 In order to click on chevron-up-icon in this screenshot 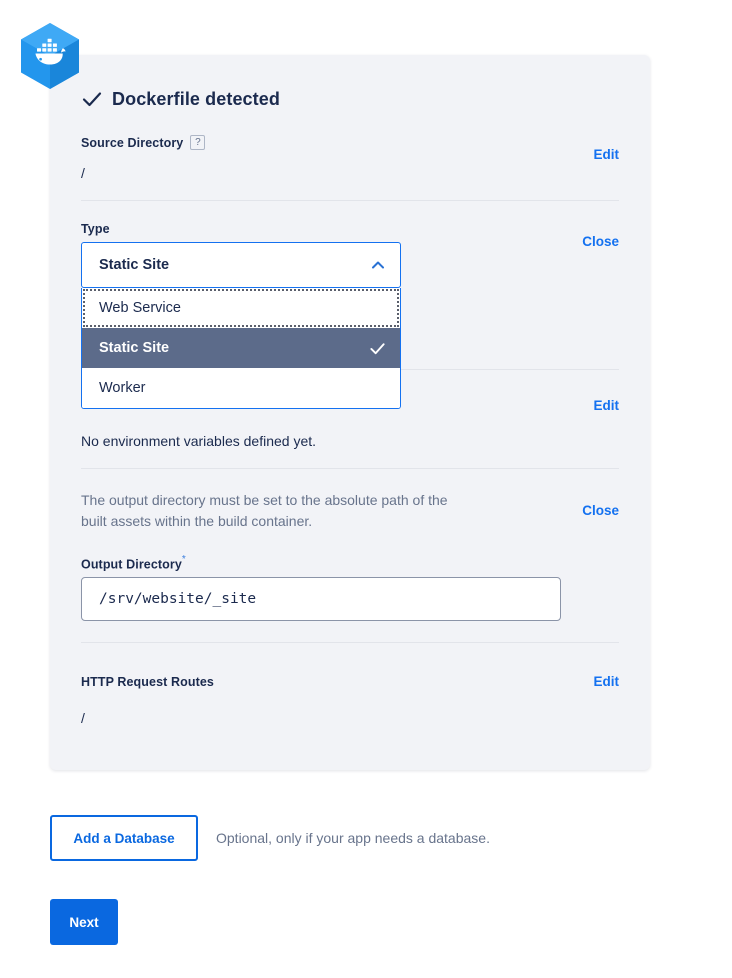, I will do `click(378, 265)`.